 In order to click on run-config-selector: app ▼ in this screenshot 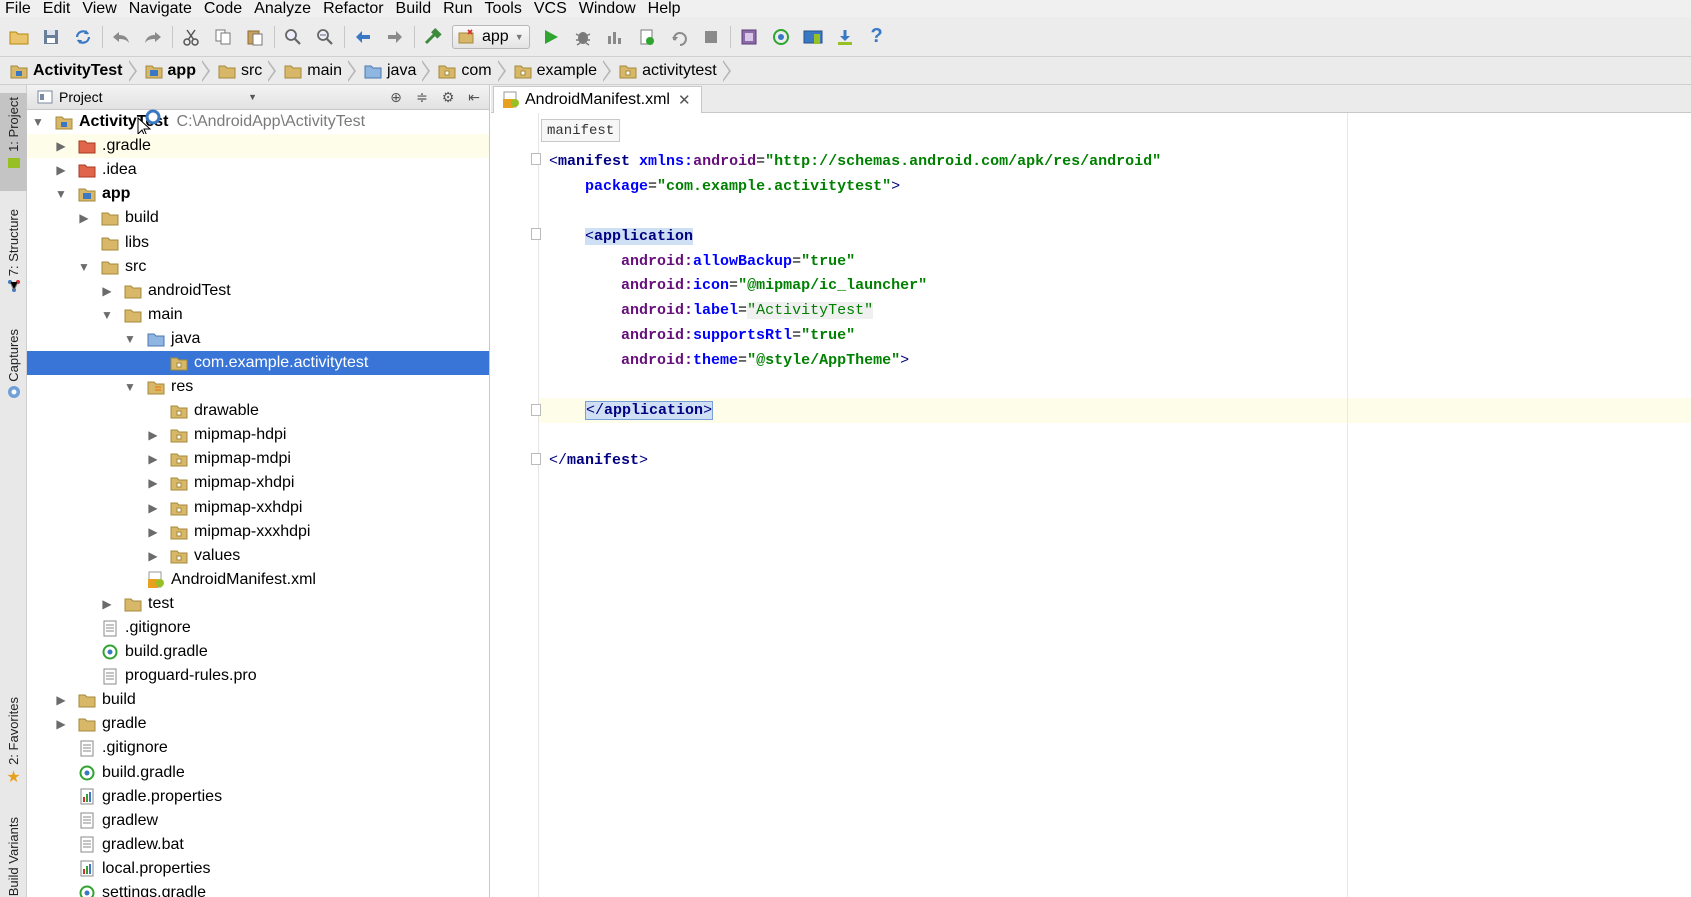, I will do `click(491, 36)`.